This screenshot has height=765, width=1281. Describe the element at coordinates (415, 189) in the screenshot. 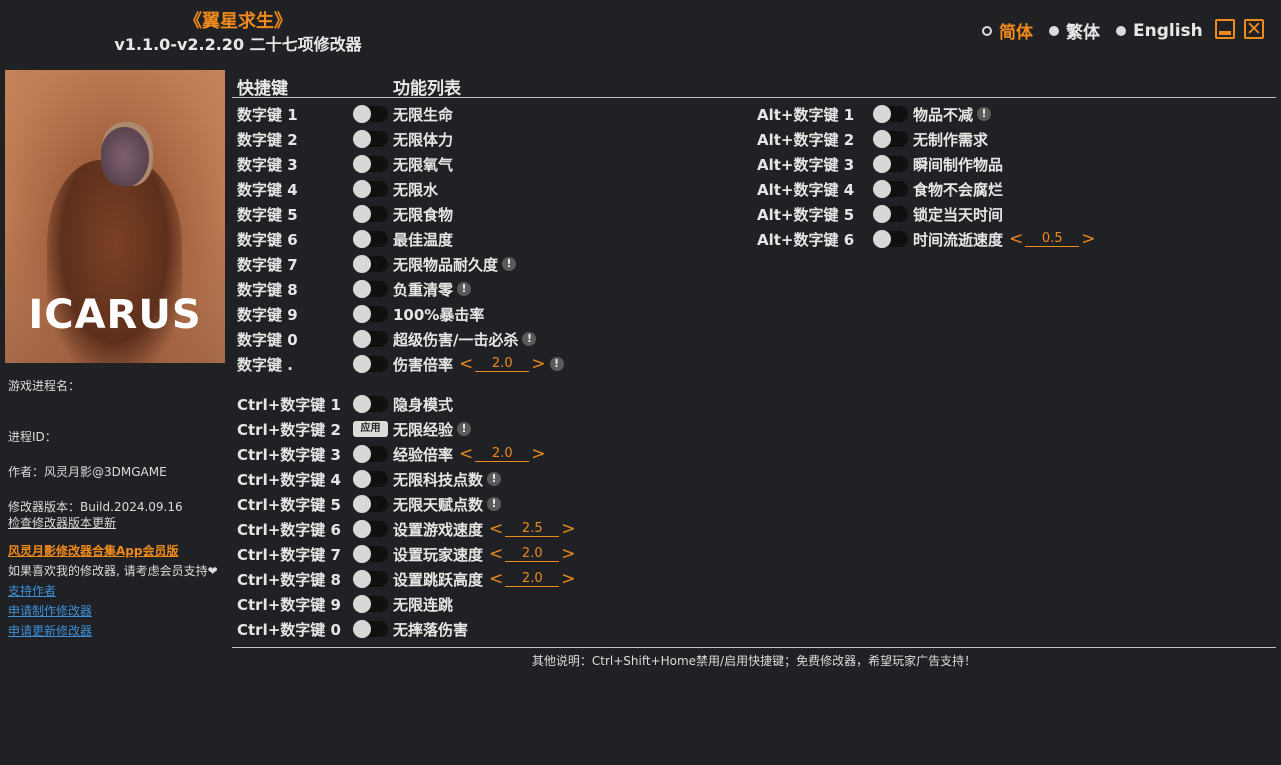

I see `cheat-item: 无限水` at that location.